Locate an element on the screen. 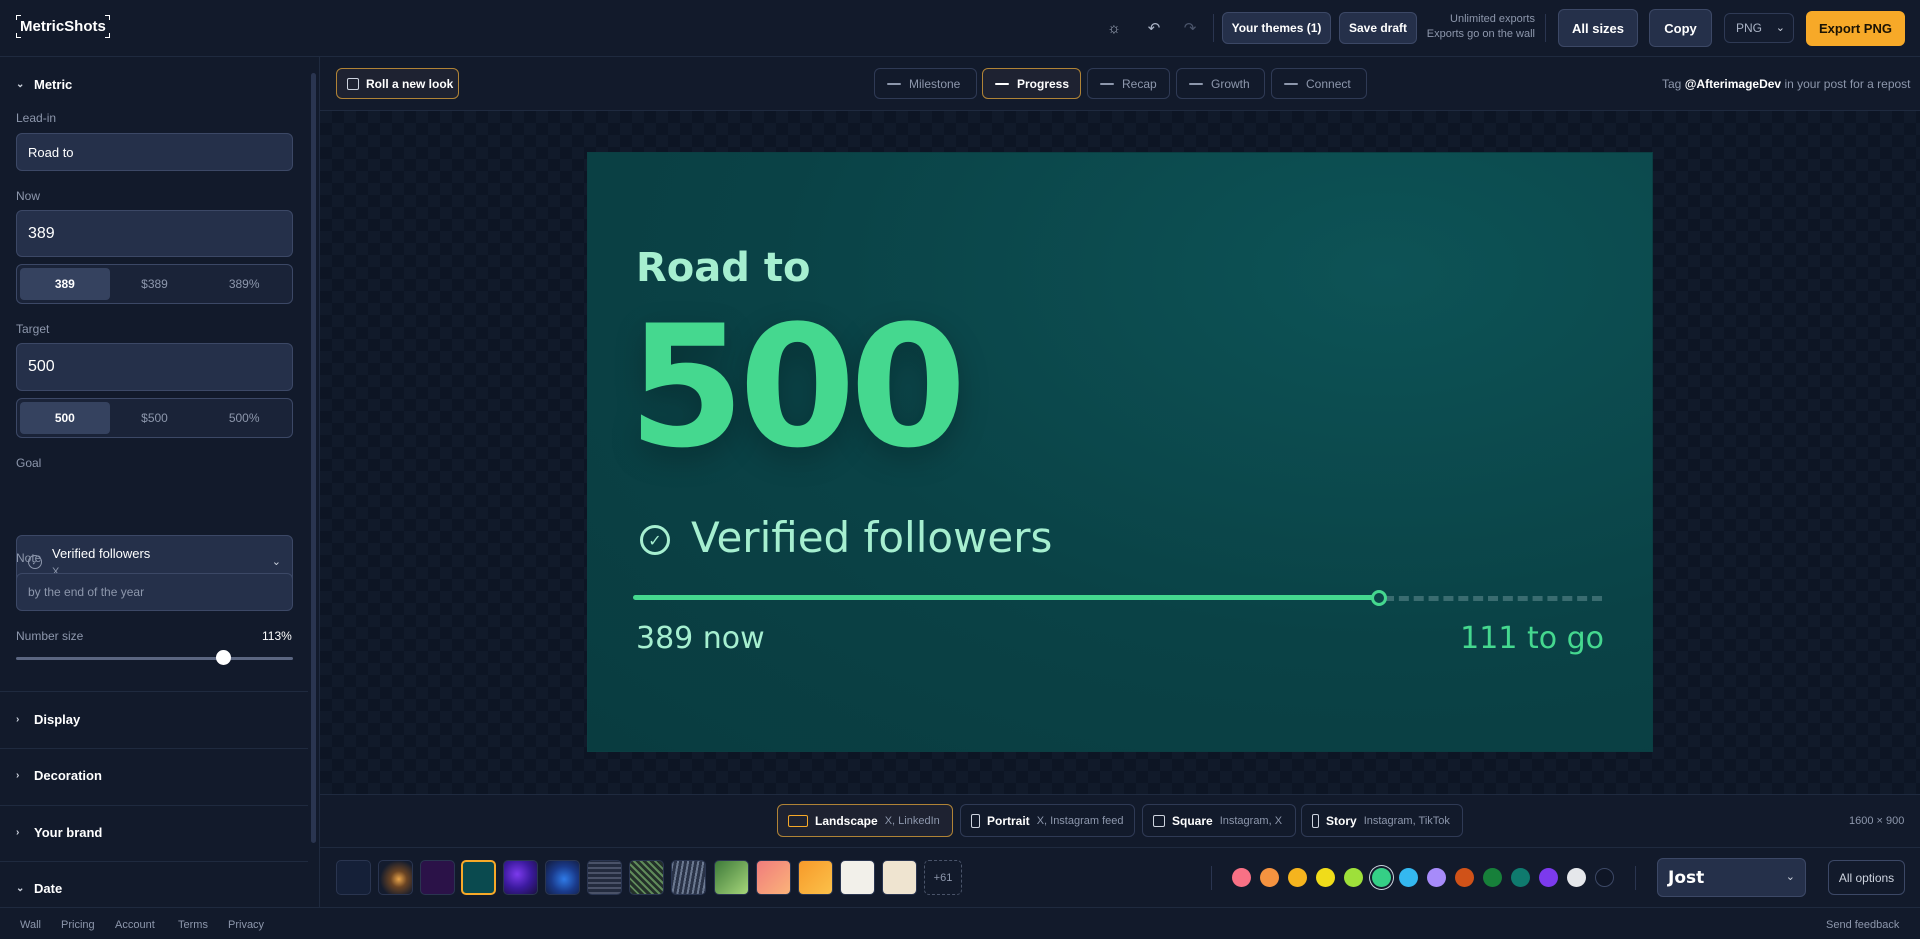 The width and height of the screenshot is (1920, 939). lead-in-input: Road to is located at coordinates (154, 152).